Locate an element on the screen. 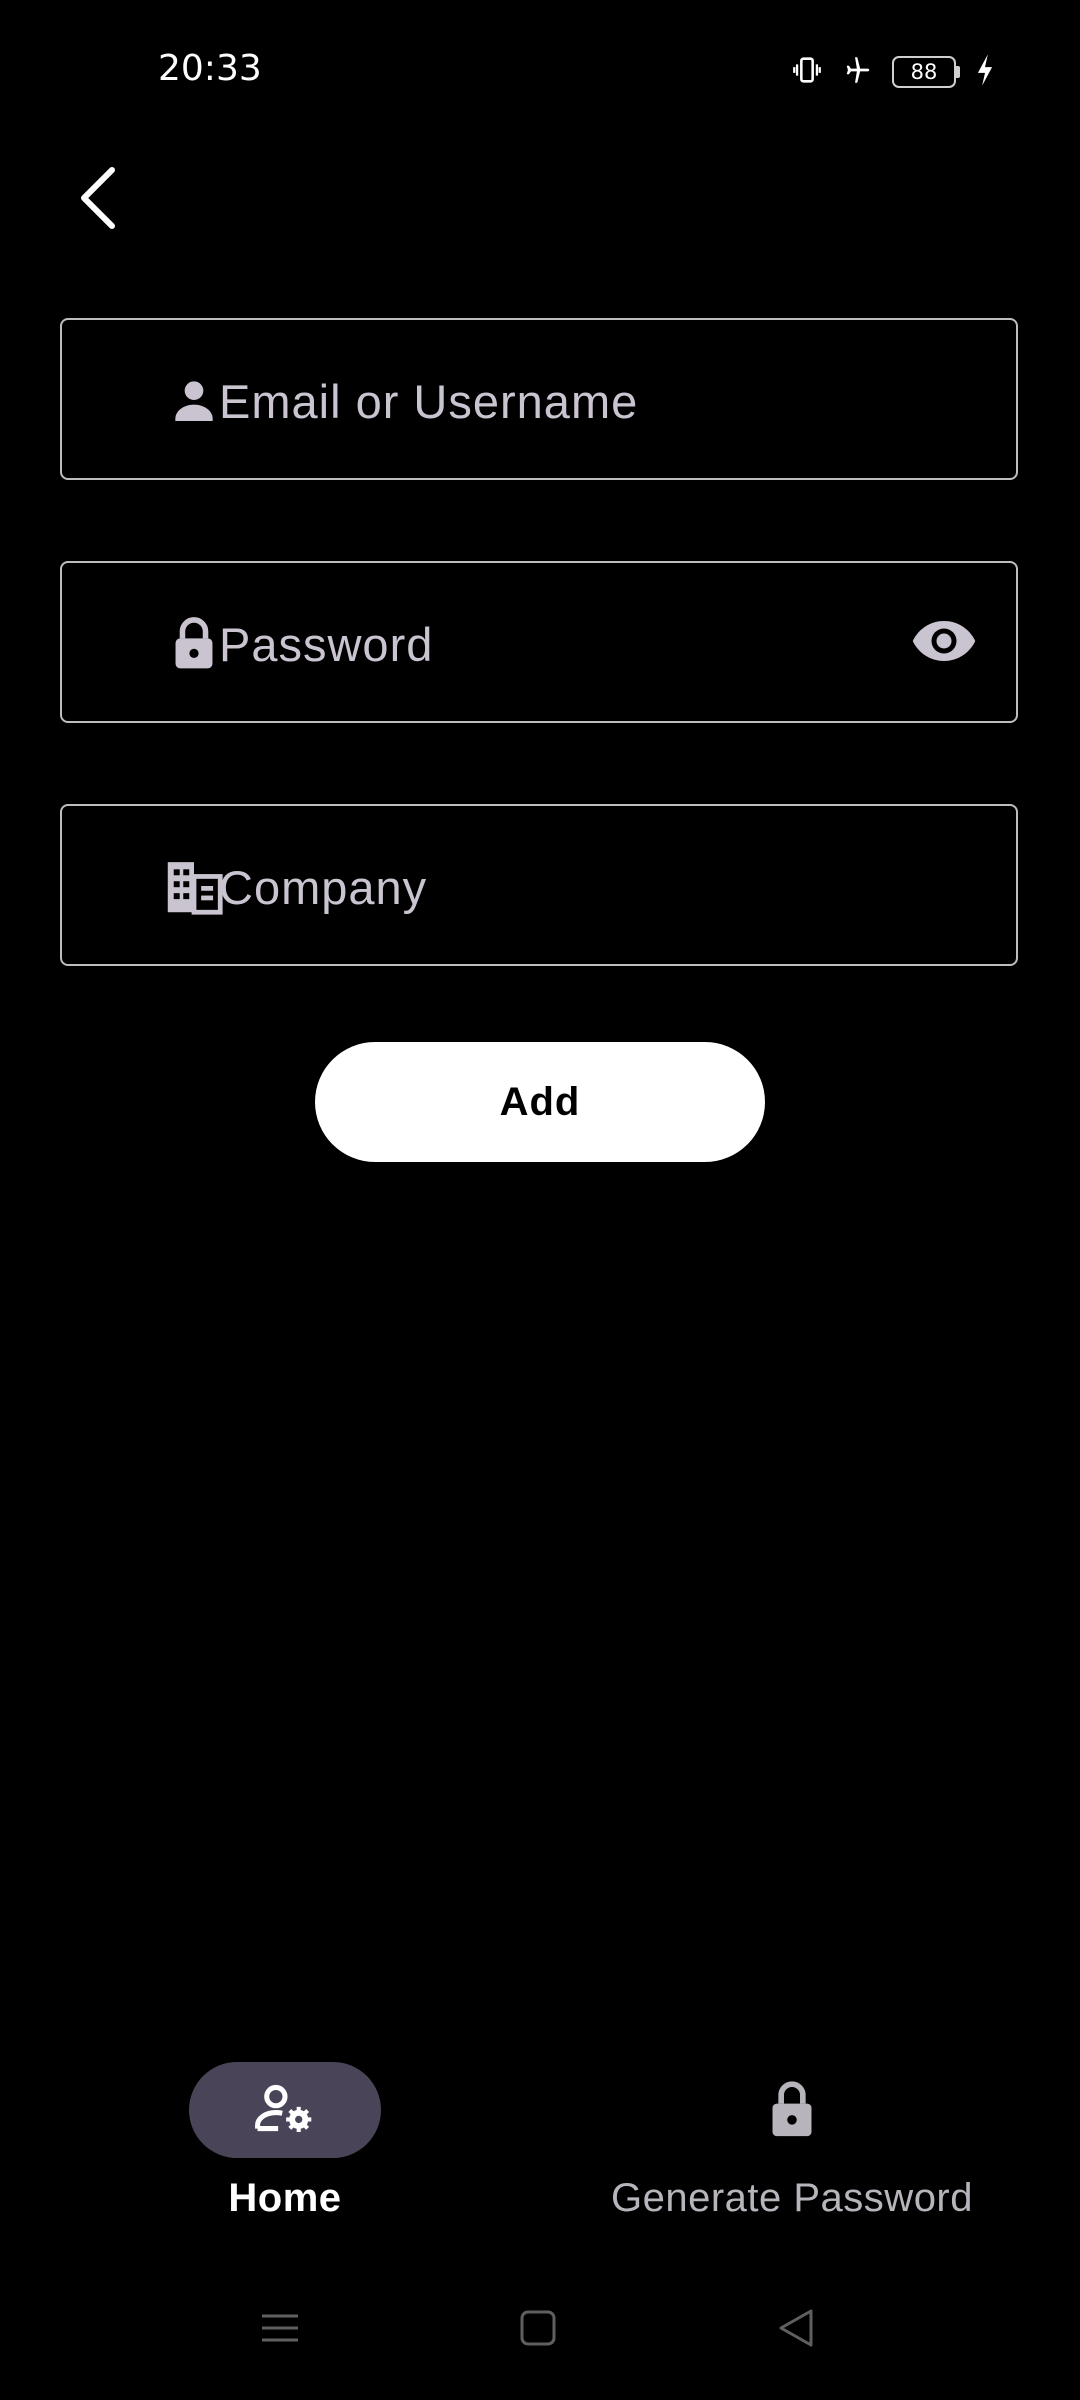 The height and width of the screenshot is (2400, 1080). password-field is located at coordinates (539, 642).